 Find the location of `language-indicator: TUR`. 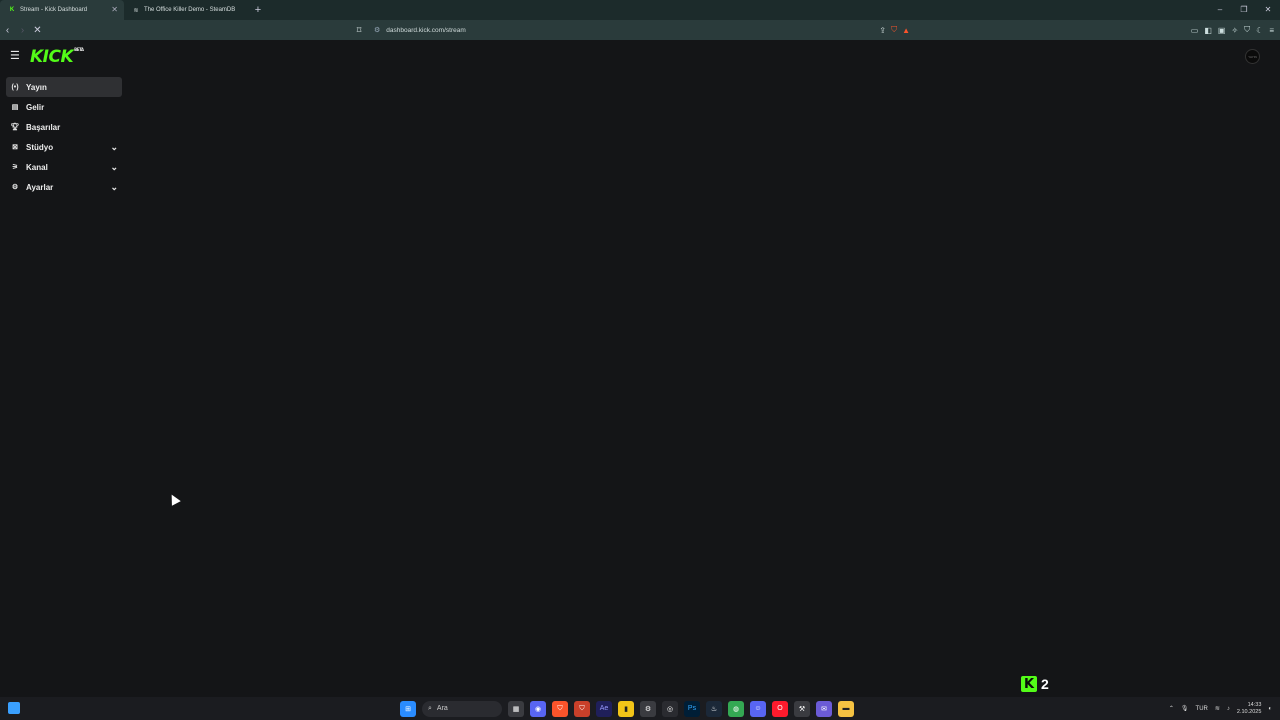

language-indicator: TUR is located at coordinates (1202, 709).